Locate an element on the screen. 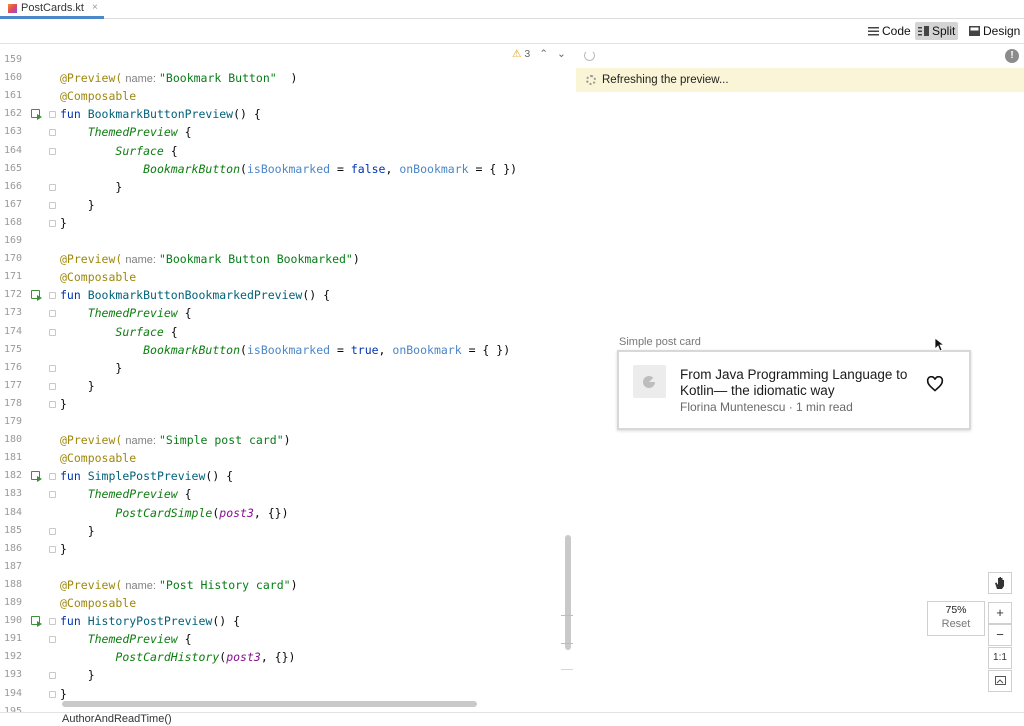 The height and width of the screenshot is (726, 1024). editor-vertical-scrollbar is located at coordinates (568, 592).